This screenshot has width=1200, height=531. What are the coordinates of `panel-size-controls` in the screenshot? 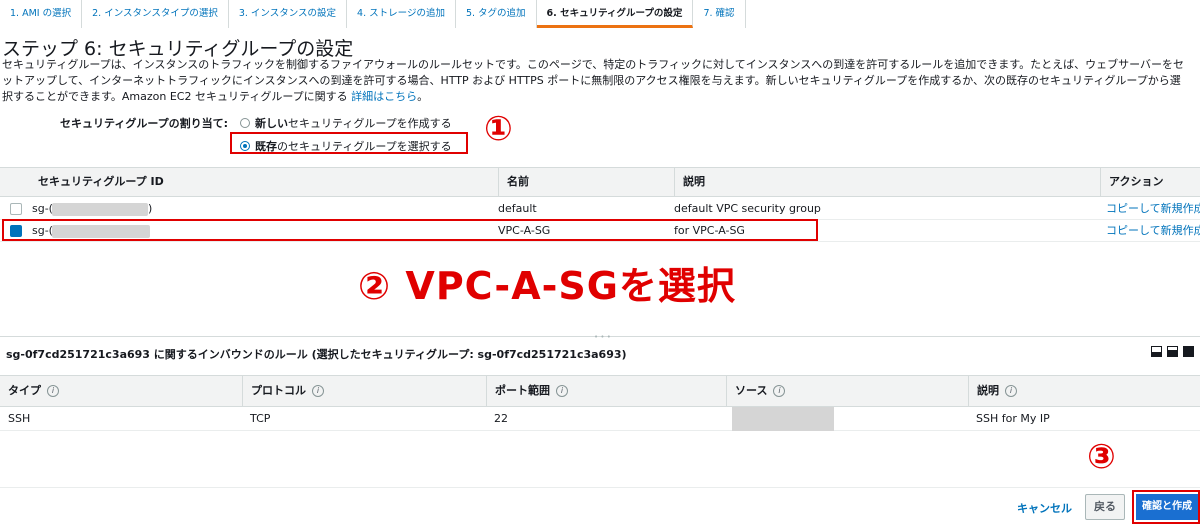 It's located at (1172, 351).